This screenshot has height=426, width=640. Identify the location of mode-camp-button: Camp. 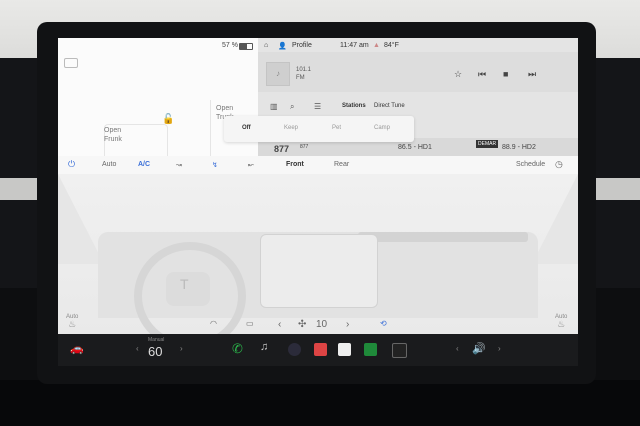
(382, 128).